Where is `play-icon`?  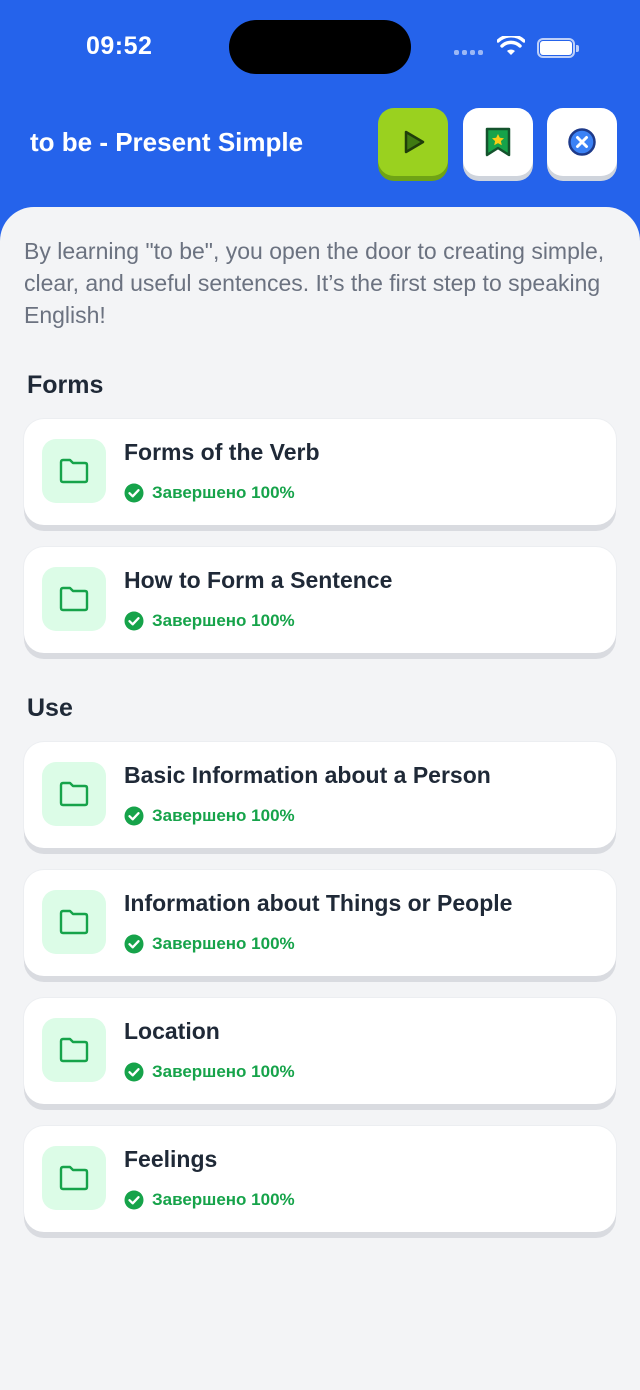 play-icon is located at coordinates (414, 142).